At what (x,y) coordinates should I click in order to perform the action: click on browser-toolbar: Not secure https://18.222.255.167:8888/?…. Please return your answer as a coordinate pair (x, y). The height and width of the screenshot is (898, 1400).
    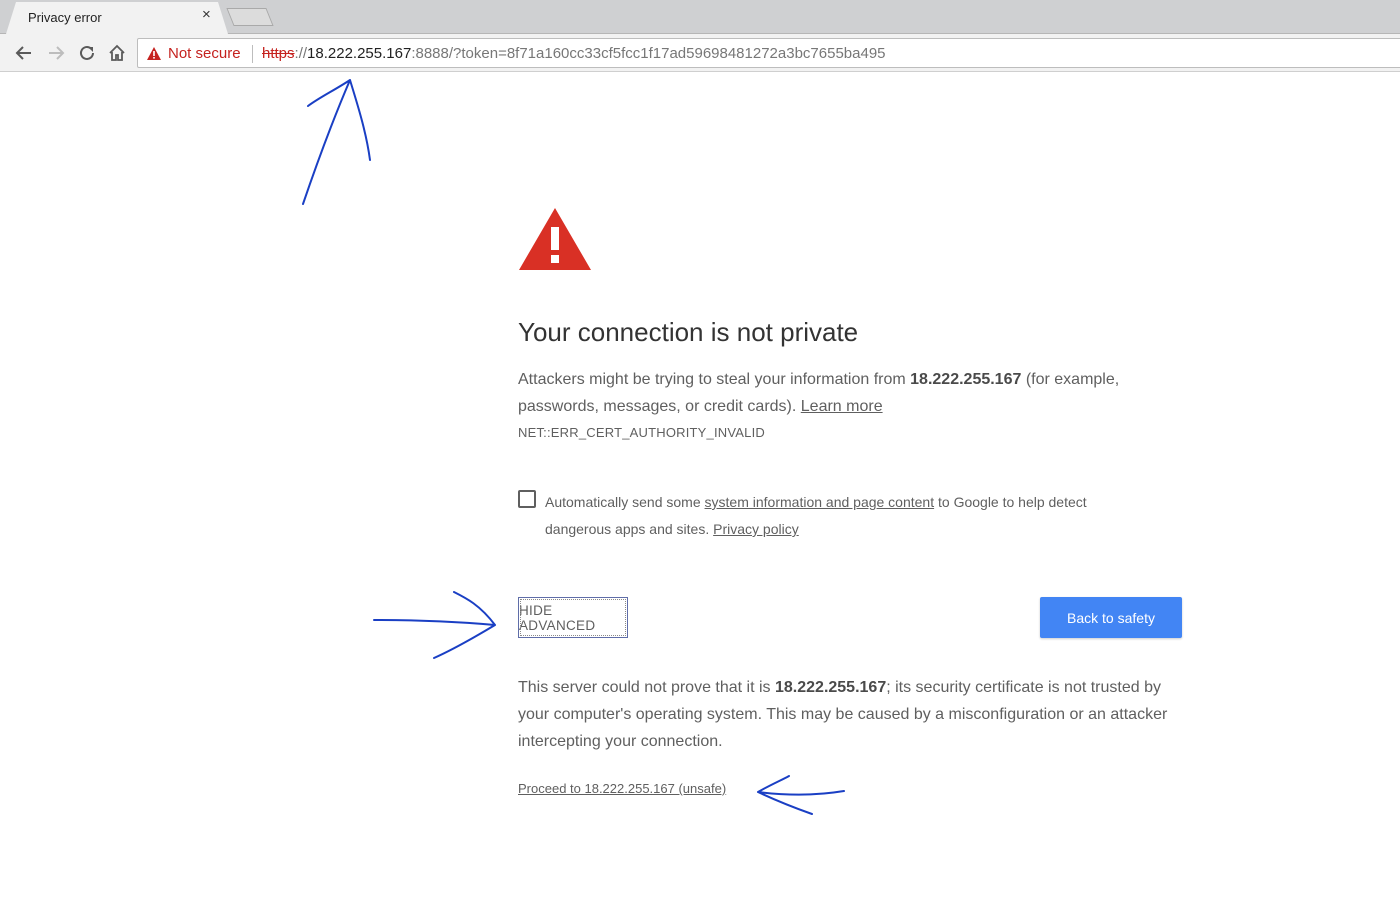
    Looking at the image, I should click on (700, 53).